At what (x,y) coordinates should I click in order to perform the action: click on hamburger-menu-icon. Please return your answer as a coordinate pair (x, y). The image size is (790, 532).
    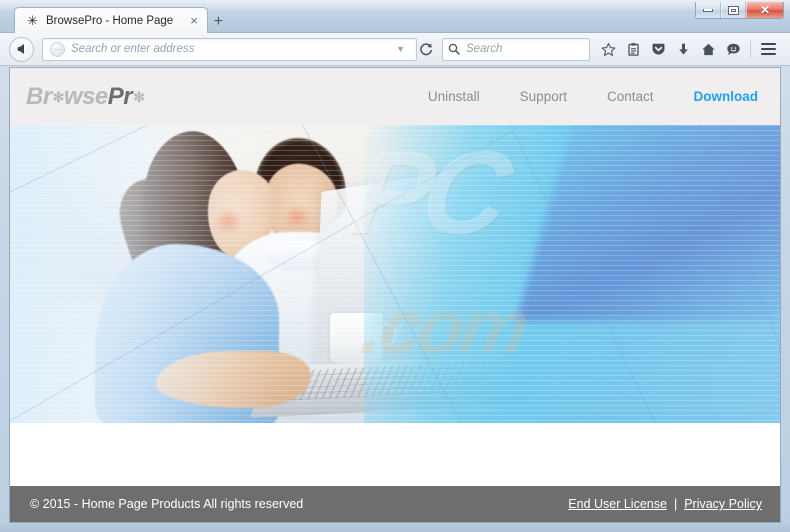
    Looking at the image, I should click on (768, 49).